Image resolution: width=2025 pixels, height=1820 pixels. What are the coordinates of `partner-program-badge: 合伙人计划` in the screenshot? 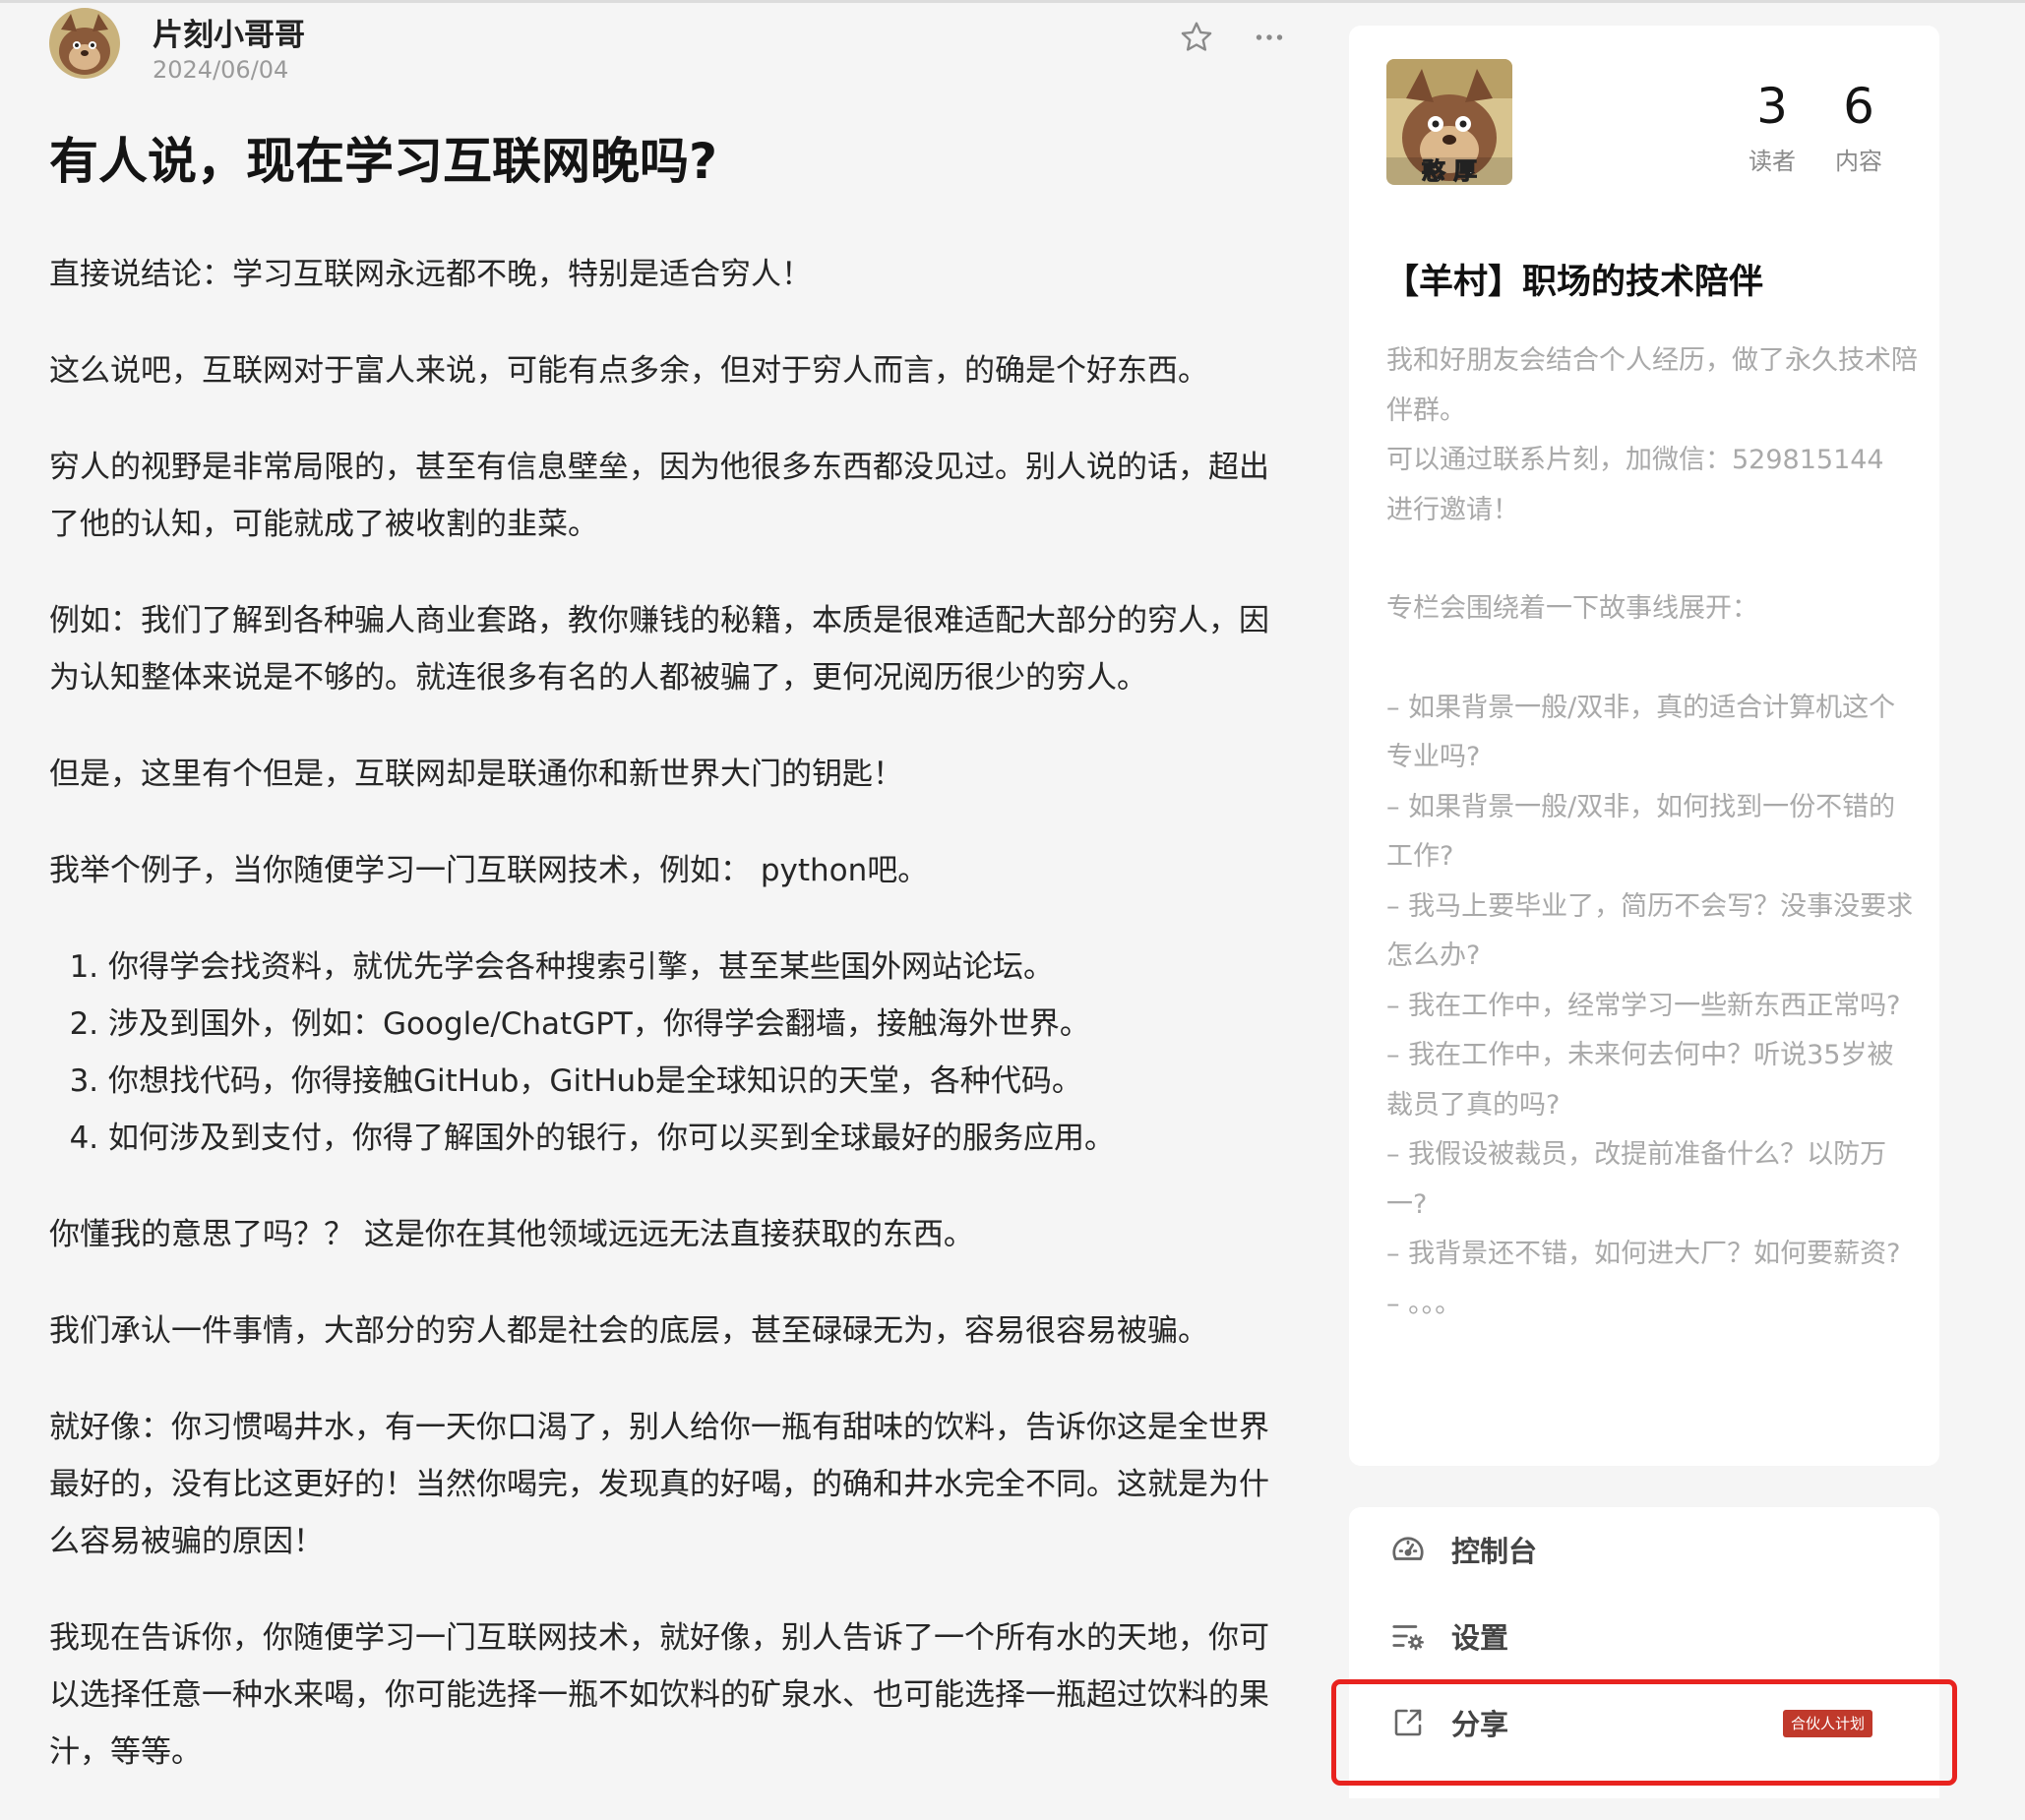 It's located at (1828, 1723).